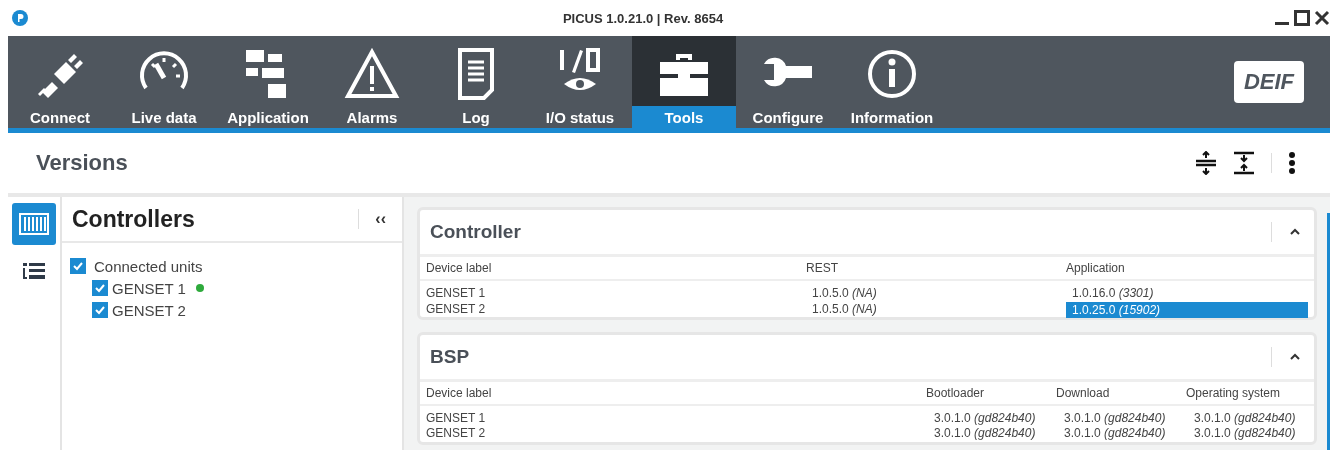 This screenshot has width=1338, height=450. I want to click on nav-tab: Information, so click(892, 82).